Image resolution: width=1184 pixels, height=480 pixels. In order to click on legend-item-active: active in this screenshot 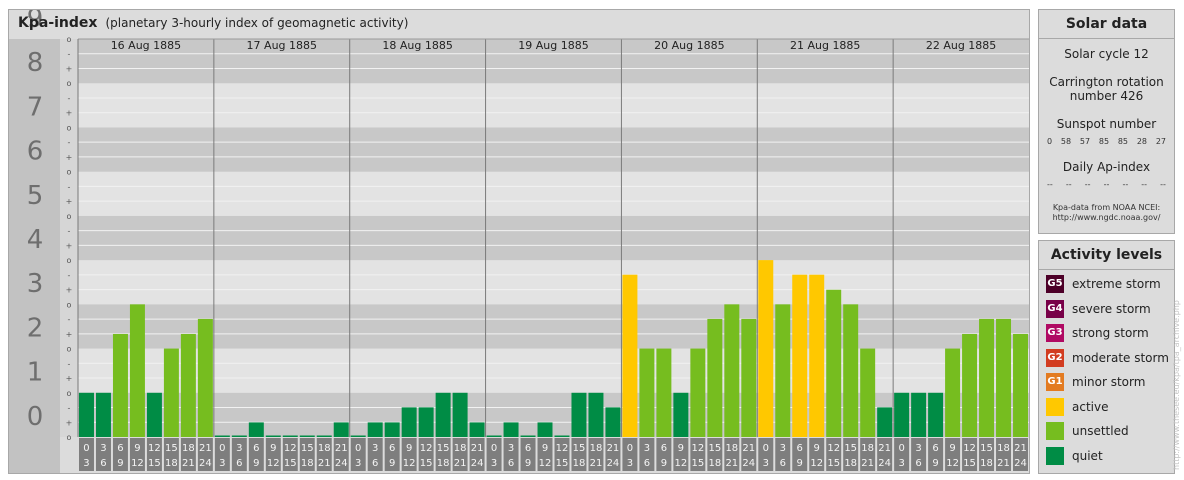, I will do `click(1077, 406)`.